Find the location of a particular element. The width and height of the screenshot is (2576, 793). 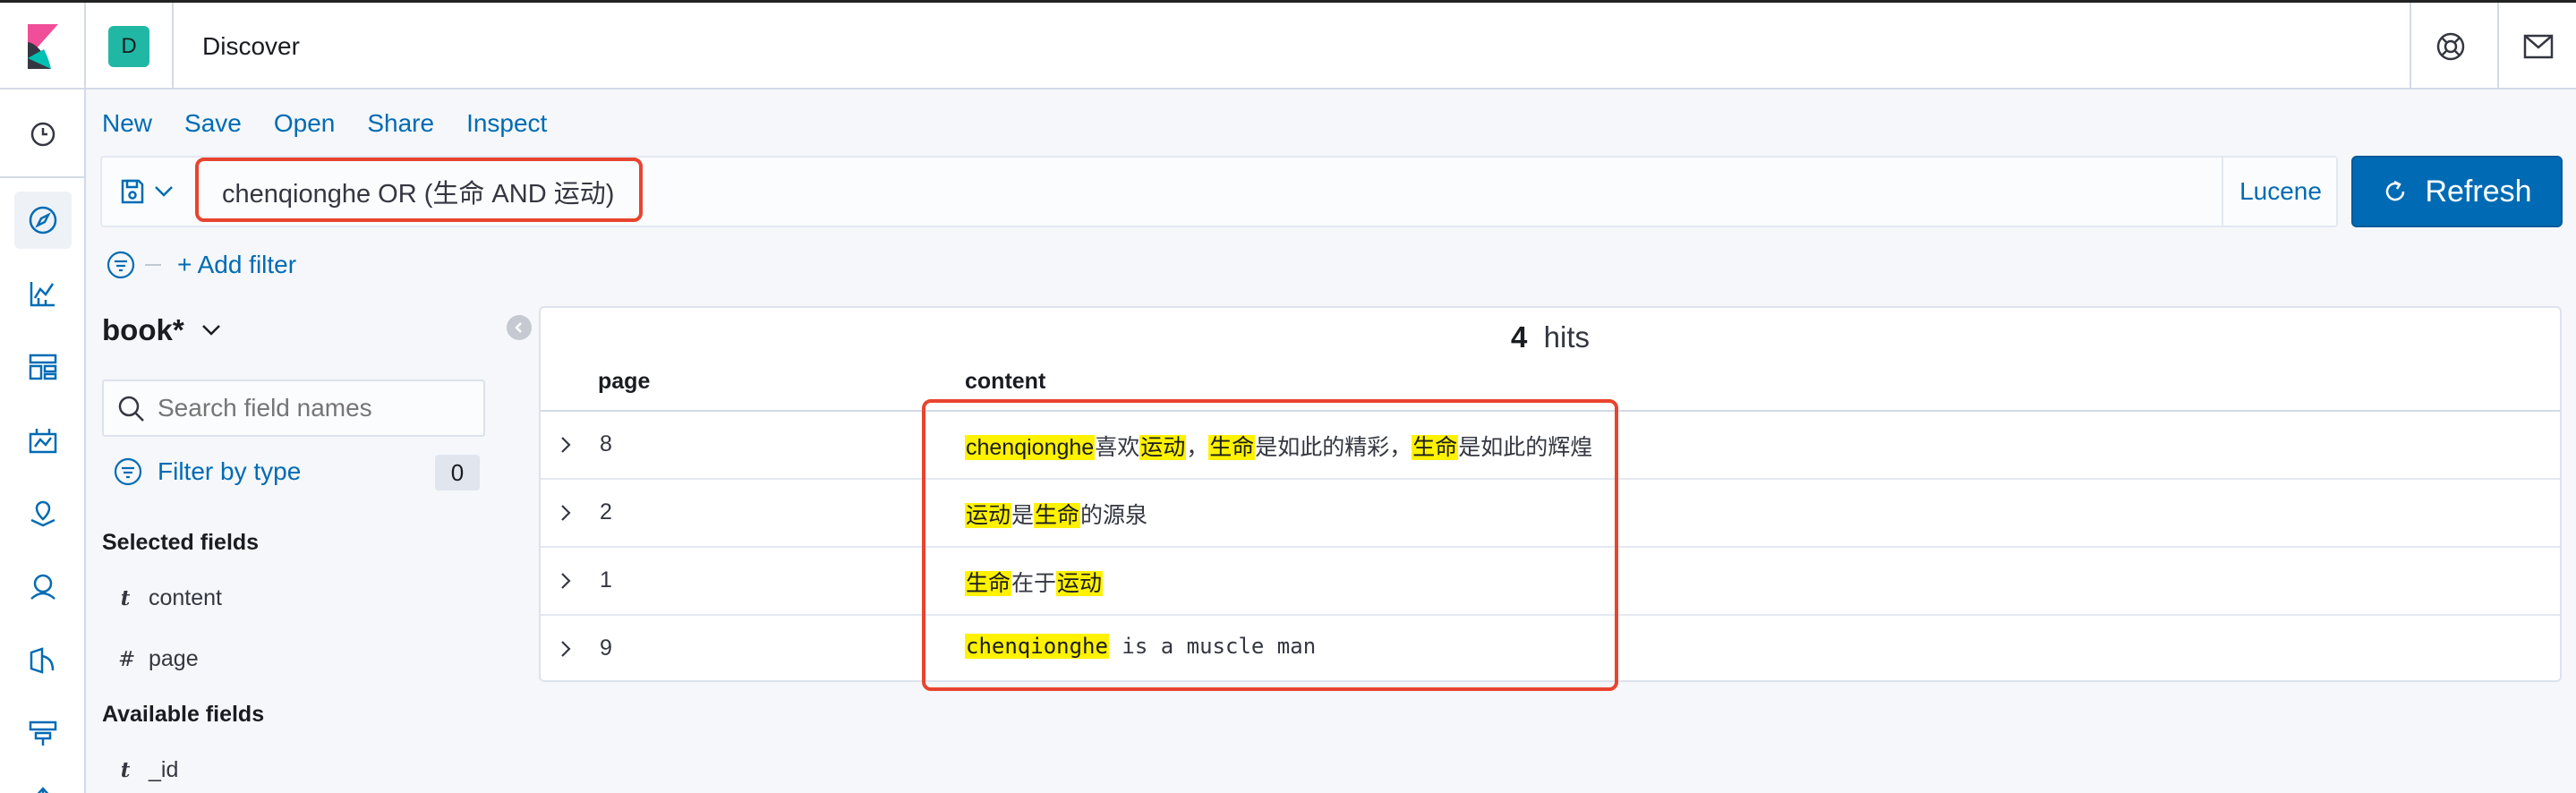

top-nav-menu: New Save Open Share Inspect is located at coordinates (340, 123).